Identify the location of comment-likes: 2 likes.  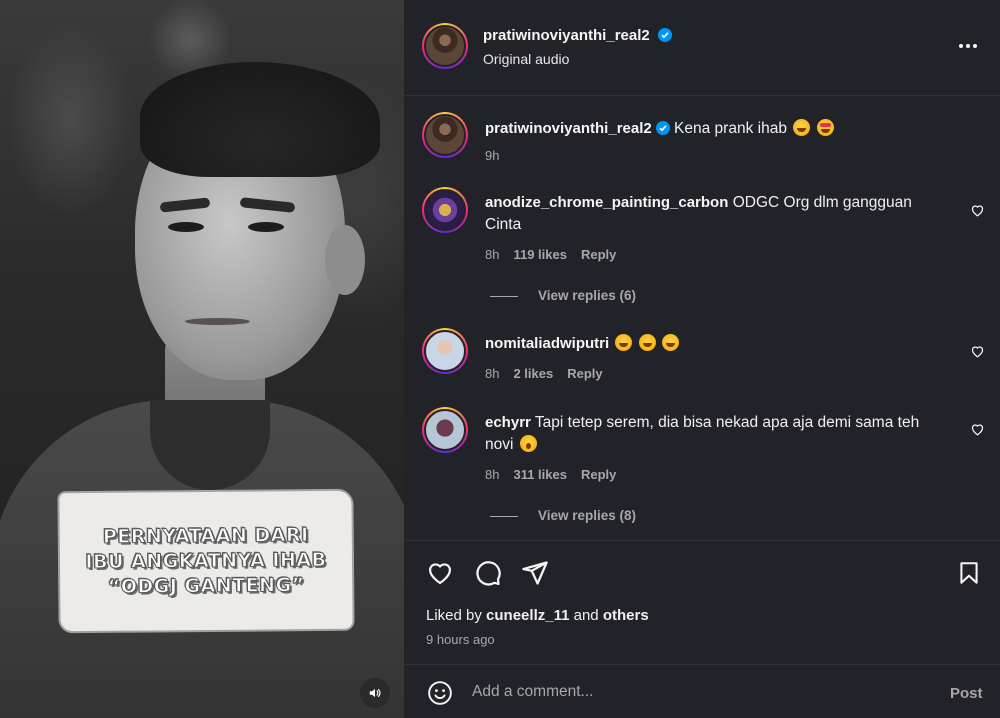
(533, 373).